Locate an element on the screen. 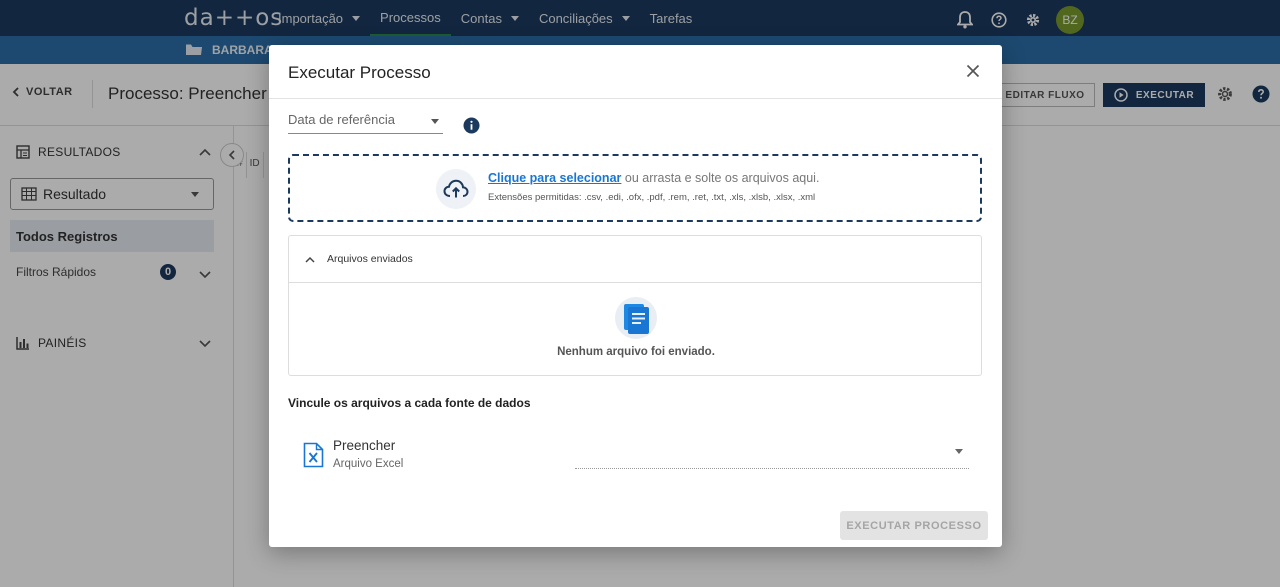 The height and width of the screenshot is (587, 1280). info-icon is located at coordinates (471, 125).